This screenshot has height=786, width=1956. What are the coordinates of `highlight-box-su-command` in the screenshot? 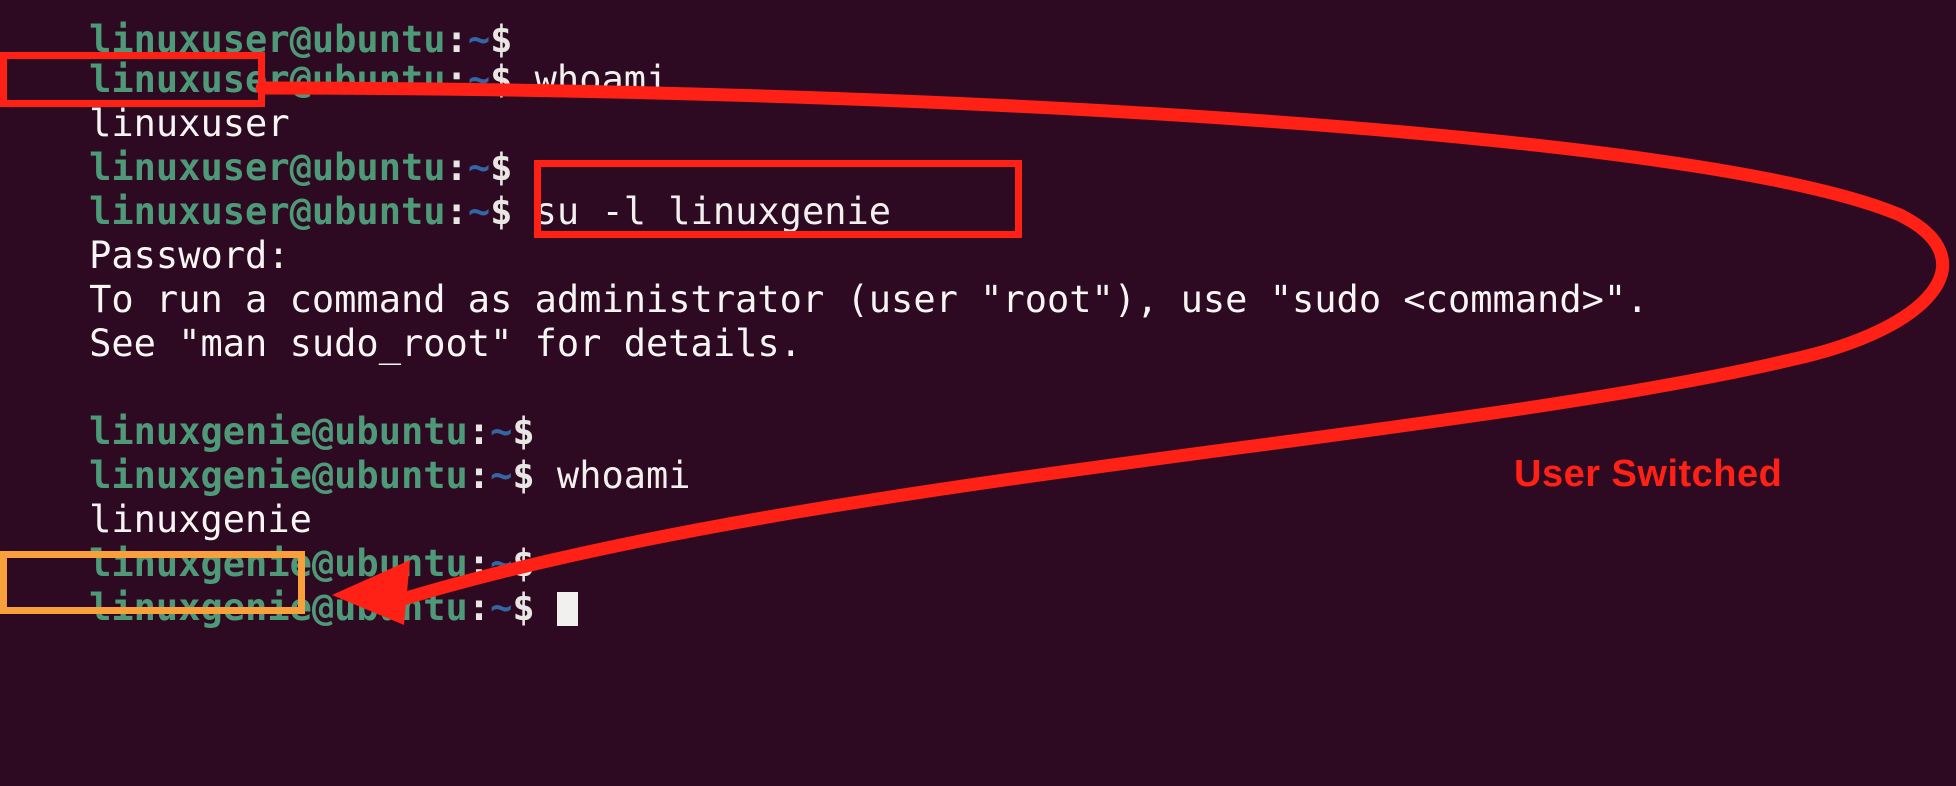 It's located at (778, 199).